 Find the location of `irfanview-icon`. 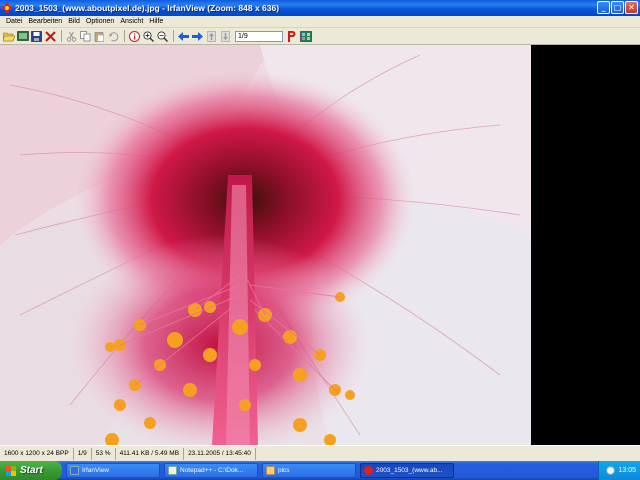

irfanview-icon is located at coordinates (368, 470).